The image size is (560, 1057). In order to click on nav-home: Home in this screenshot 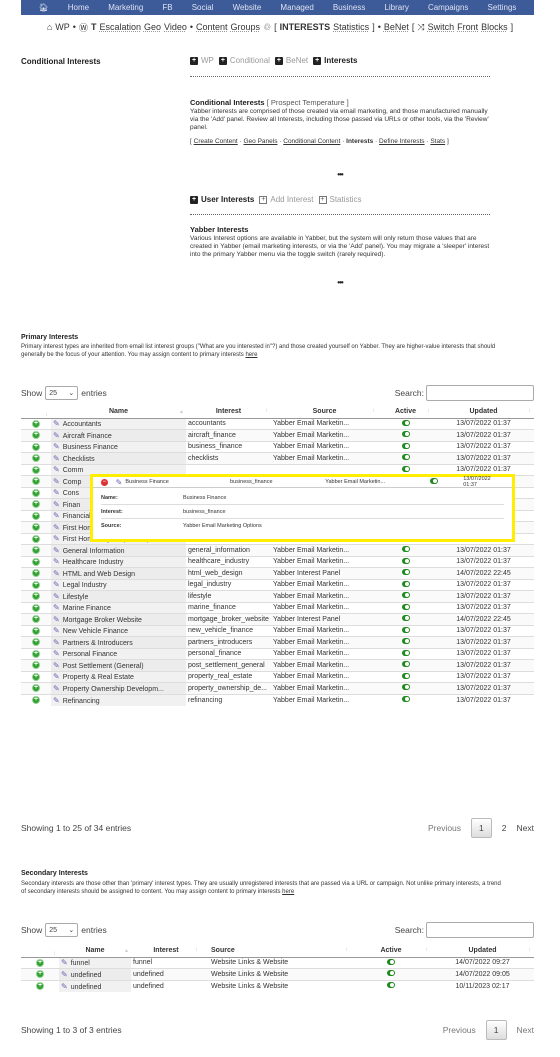, I will do `click(78, 7)`.